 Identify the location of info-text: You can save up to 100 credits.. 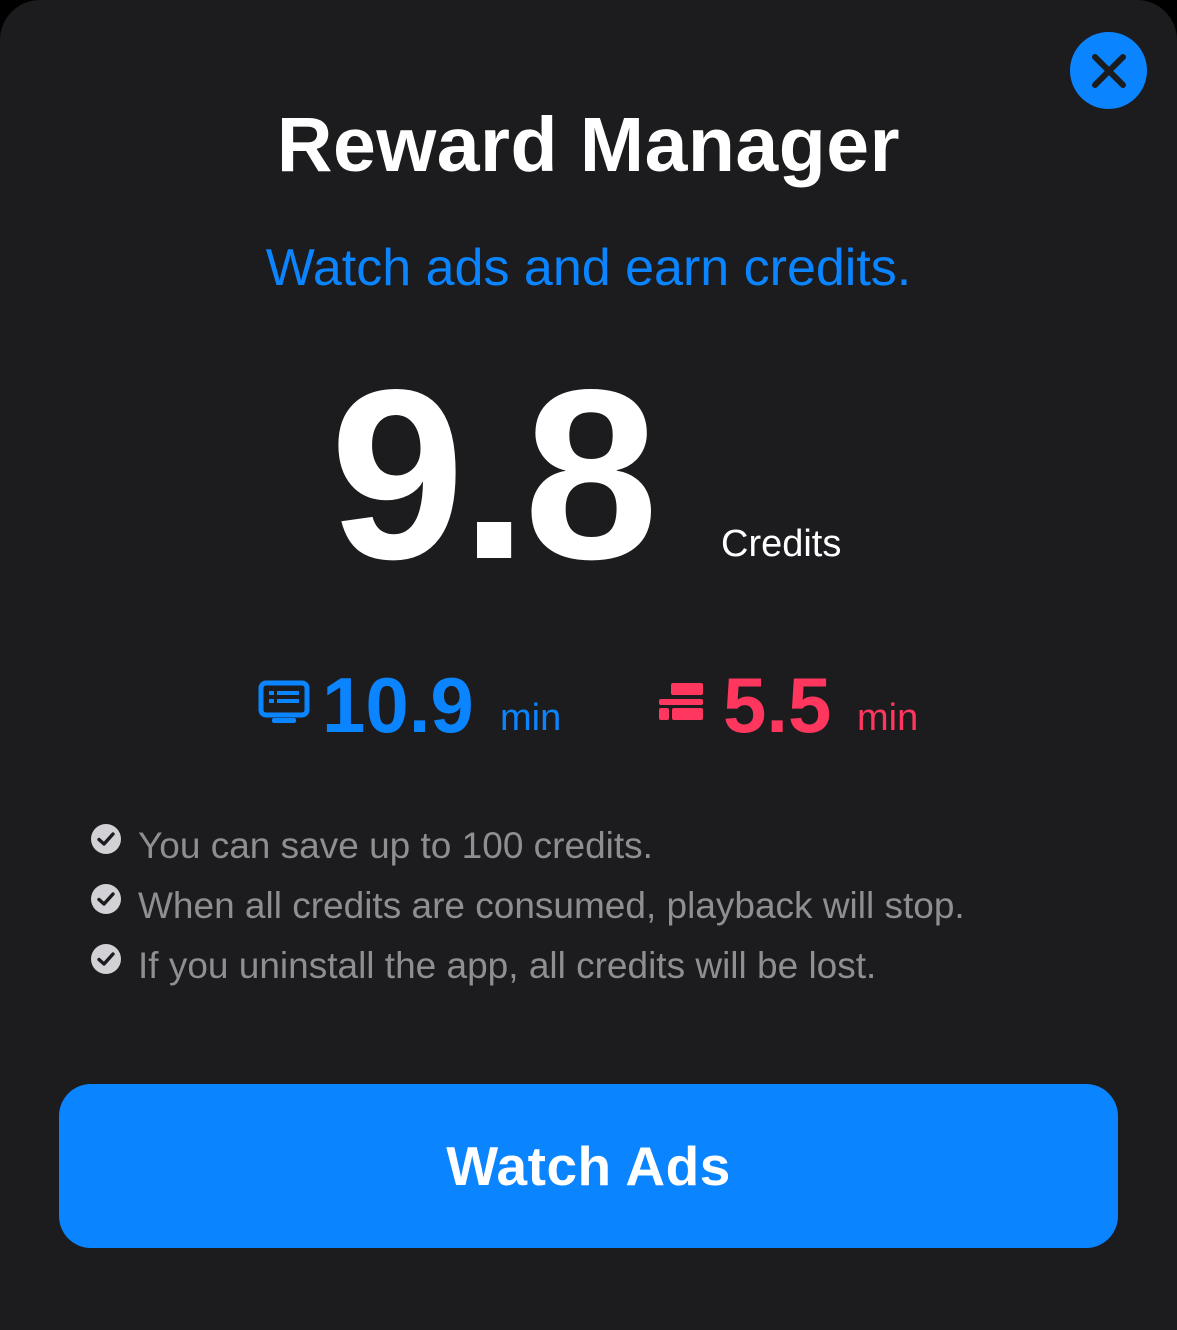
(395, 845).